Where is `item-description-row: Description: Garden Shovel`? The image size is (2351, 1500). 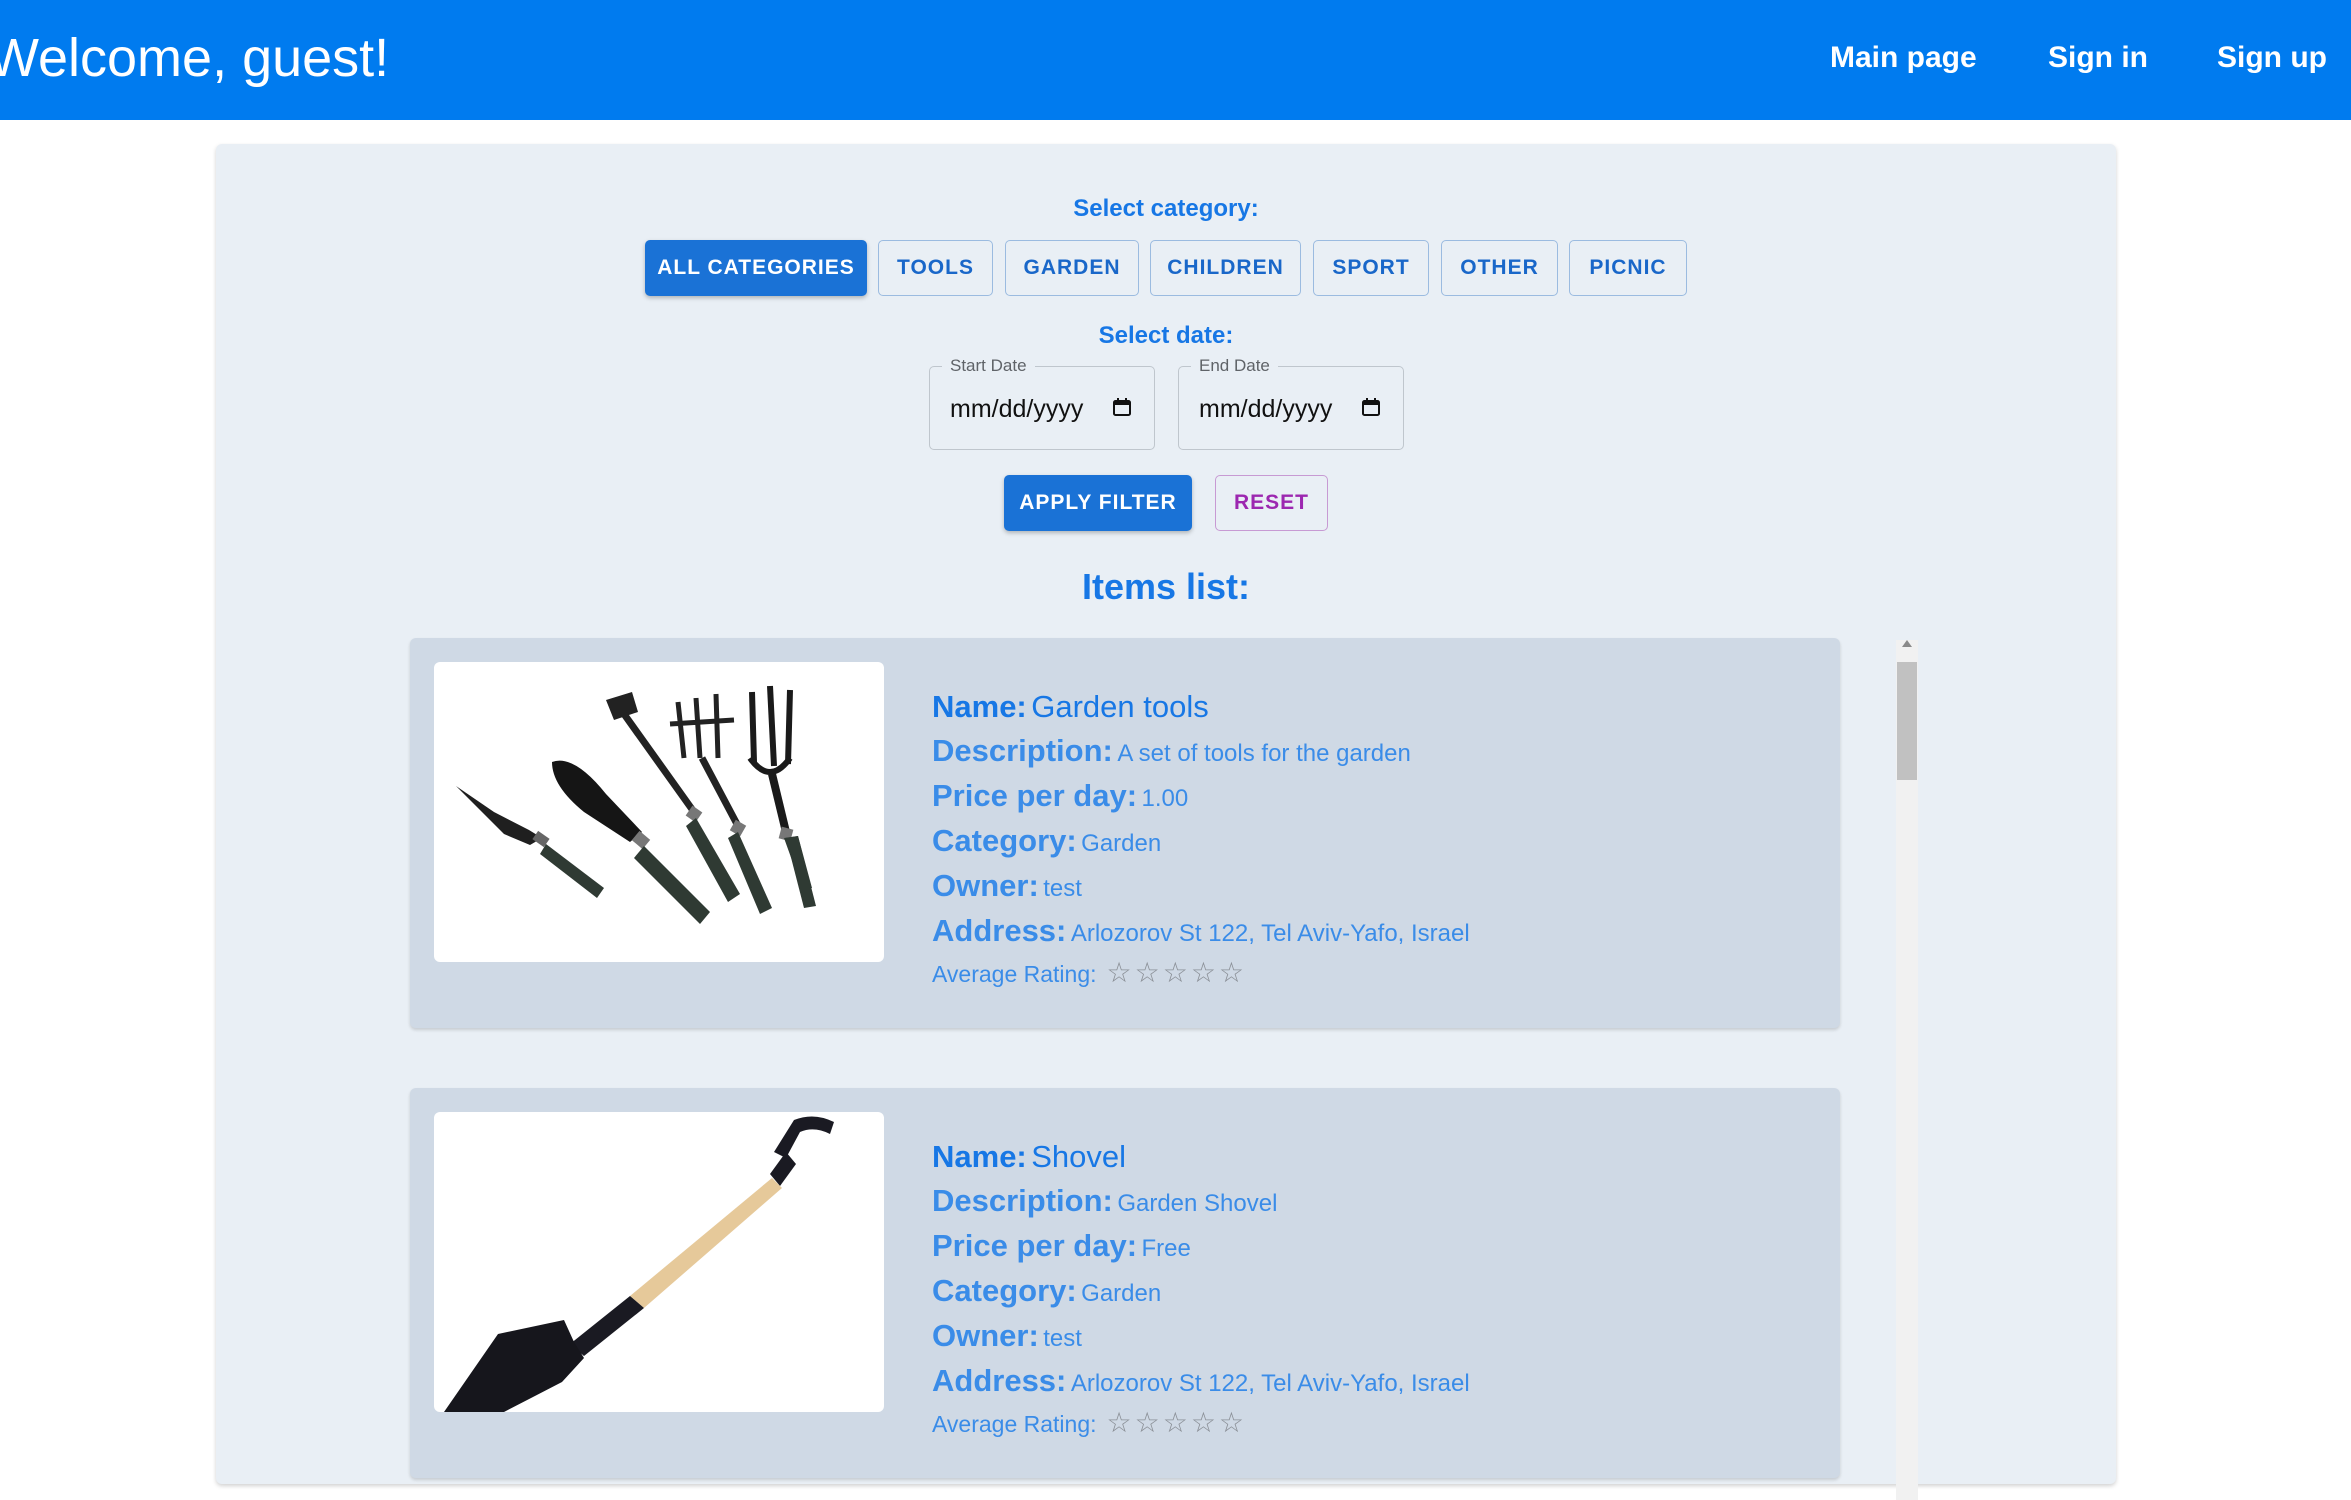
item-description-row: Description: Garden Shovel is located at coordinates (1105, 1200).